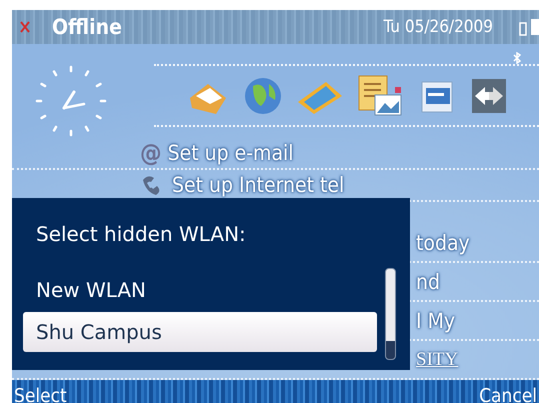 Image resolution: width=539 pixels, height=403 pixels. I want to click on date: Tu 05/26/2009, so click(438, 27).